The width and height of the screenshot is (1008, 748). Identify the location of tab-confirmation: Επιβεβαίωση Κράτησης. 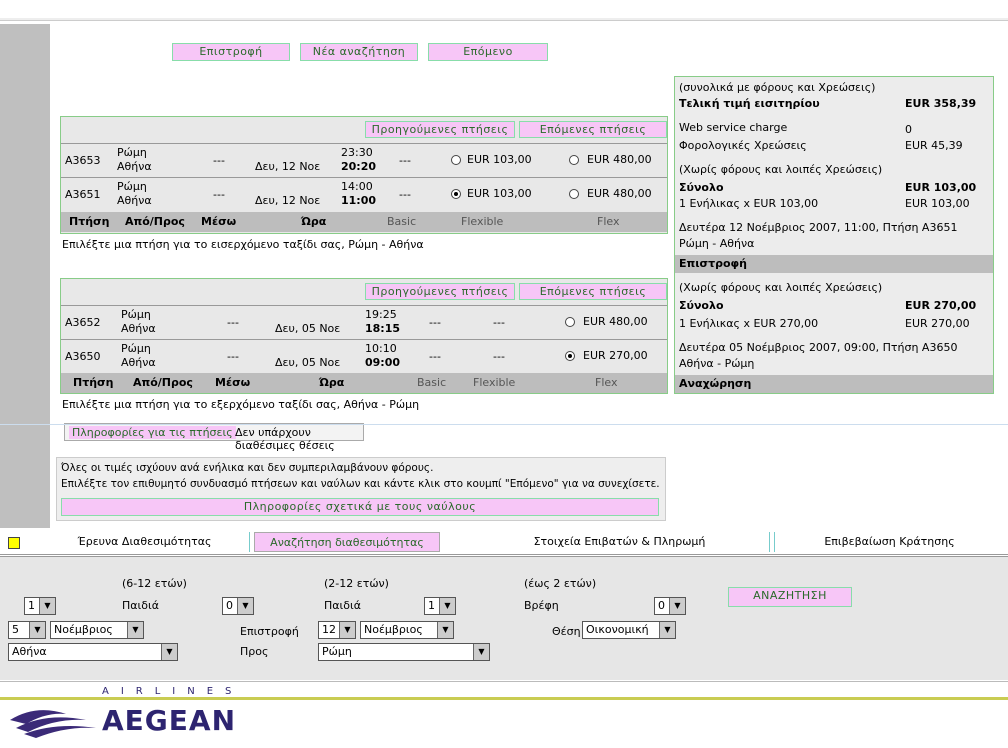
(889, 542).